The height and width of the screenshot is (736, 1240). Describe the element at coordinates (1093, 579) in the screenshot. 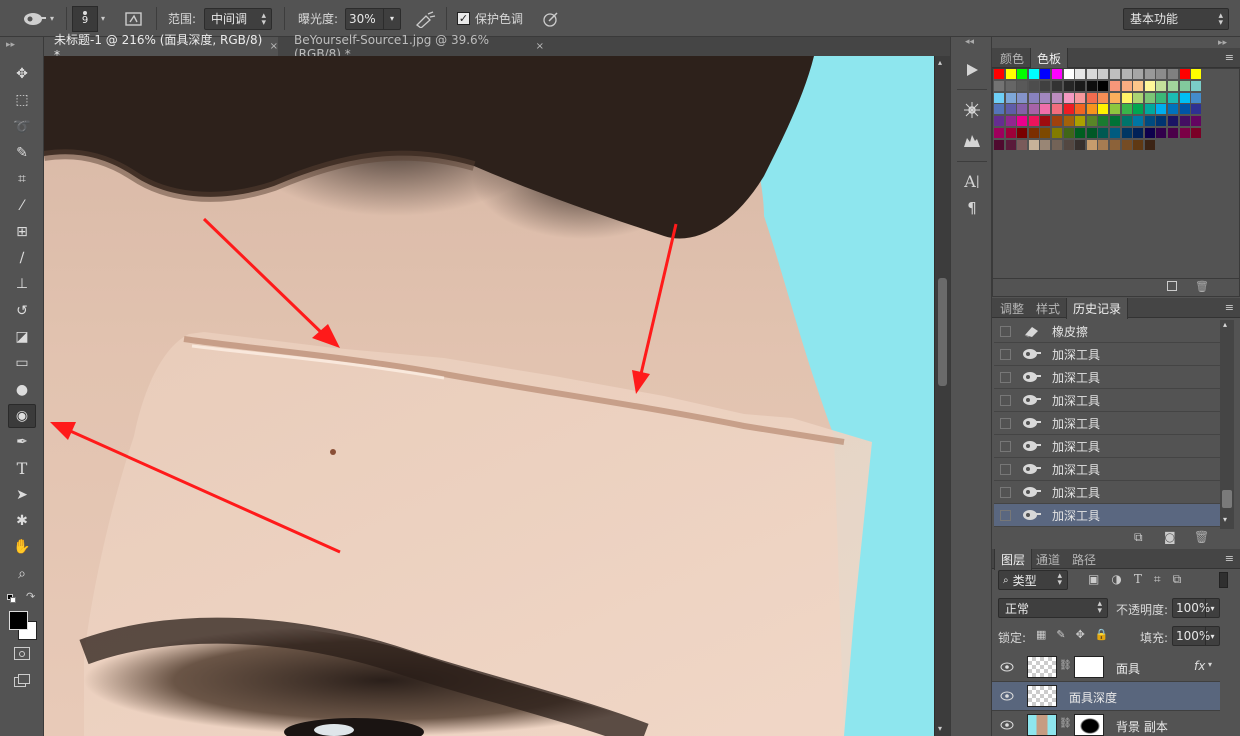

I see `filter-pixel-icon: ▣` at that location.